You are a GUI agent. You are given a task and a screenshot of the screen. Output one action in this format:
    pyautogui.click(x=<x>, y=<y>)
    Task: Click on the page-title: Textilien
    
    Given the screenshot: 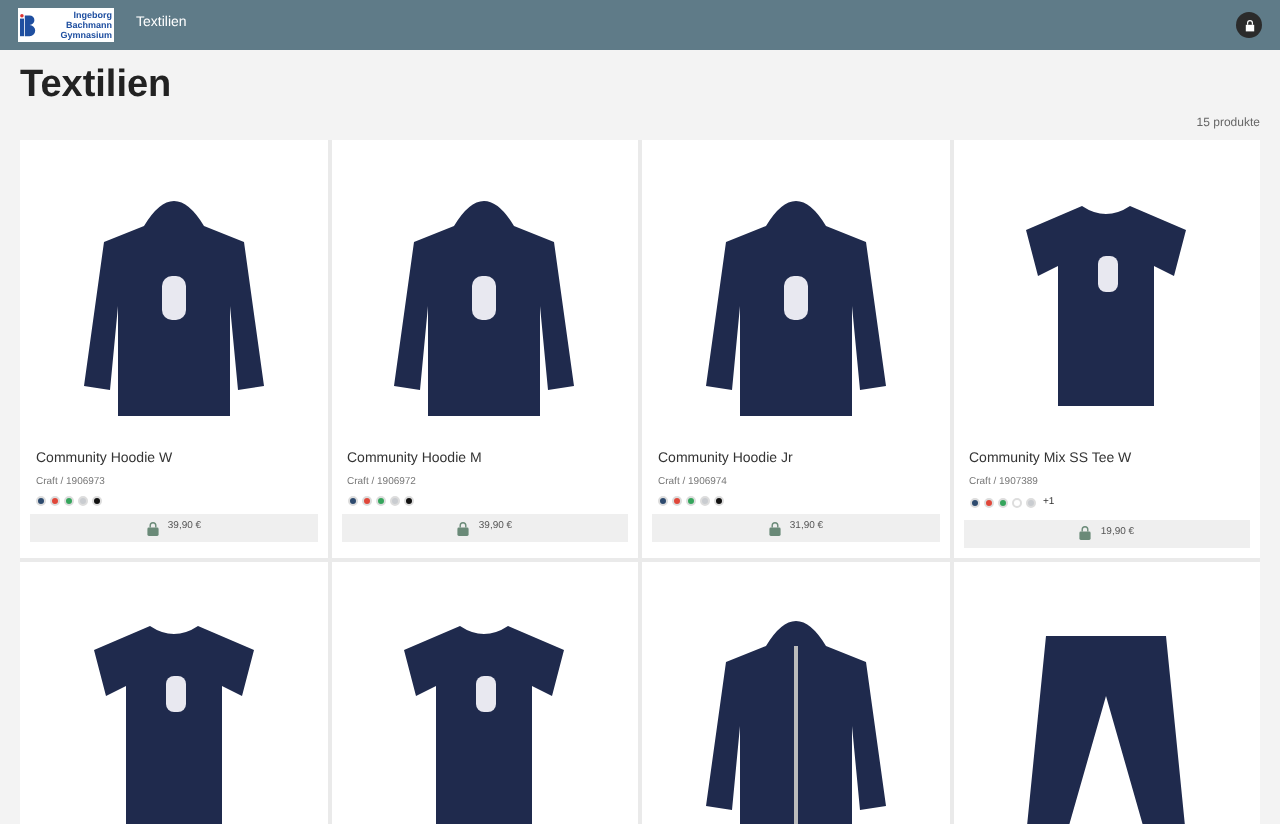 What is the action you would take?
    pyautogui.click(x=97, y=86)
    